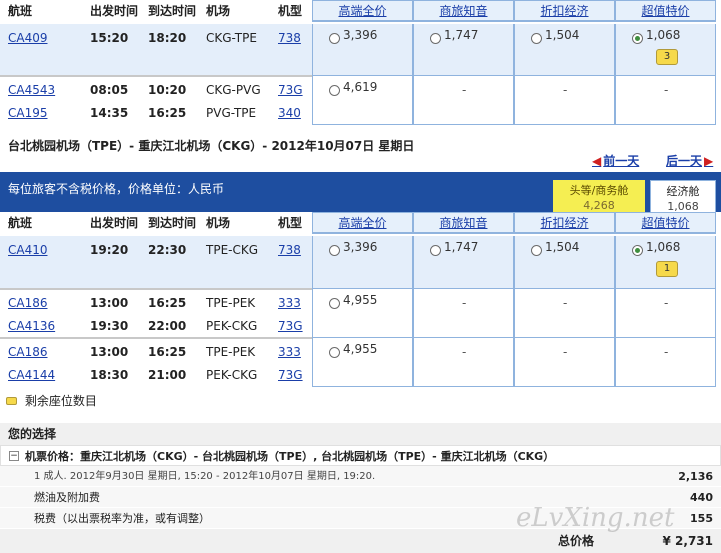 The image size is (721, 553). I want to click on outbound-fare-cell: 4,619, so click(362, 100).